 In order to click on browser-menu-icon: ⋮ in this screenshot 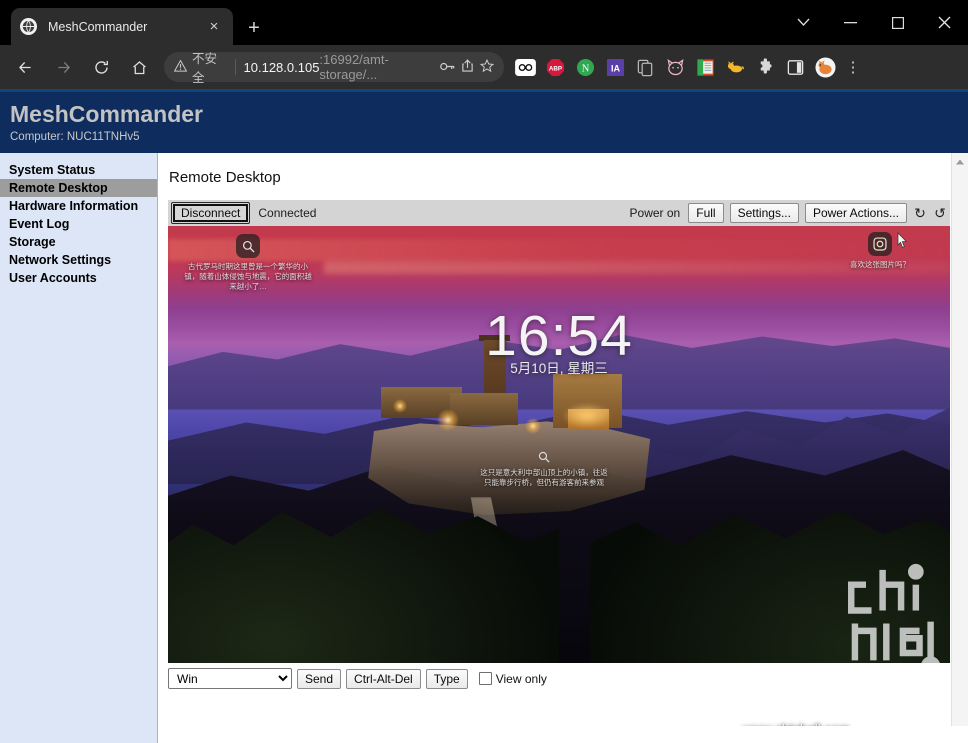, I will do `click(853, 67)`.